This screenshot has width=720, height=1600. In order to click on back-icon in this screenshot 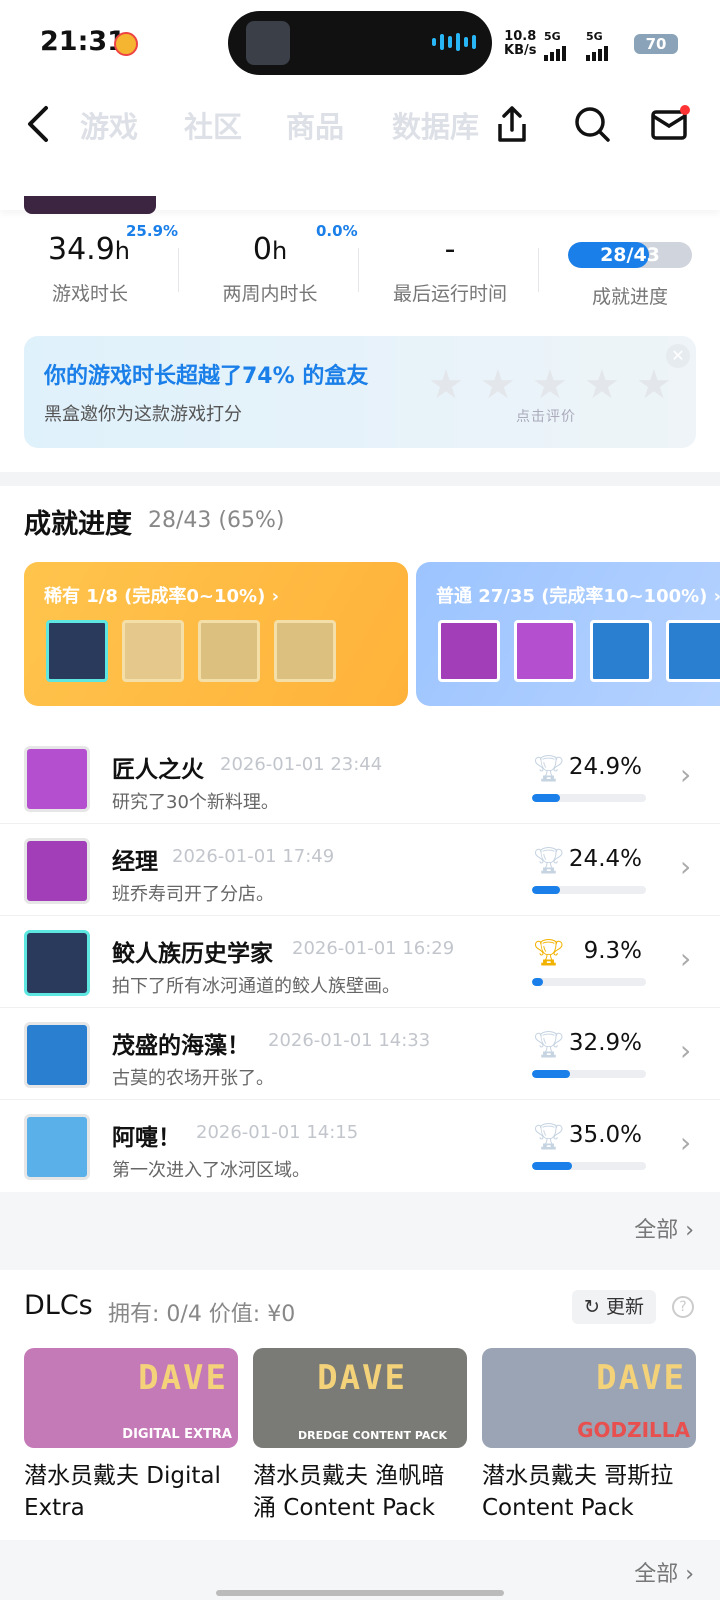, I will do `click(40, 126)`.